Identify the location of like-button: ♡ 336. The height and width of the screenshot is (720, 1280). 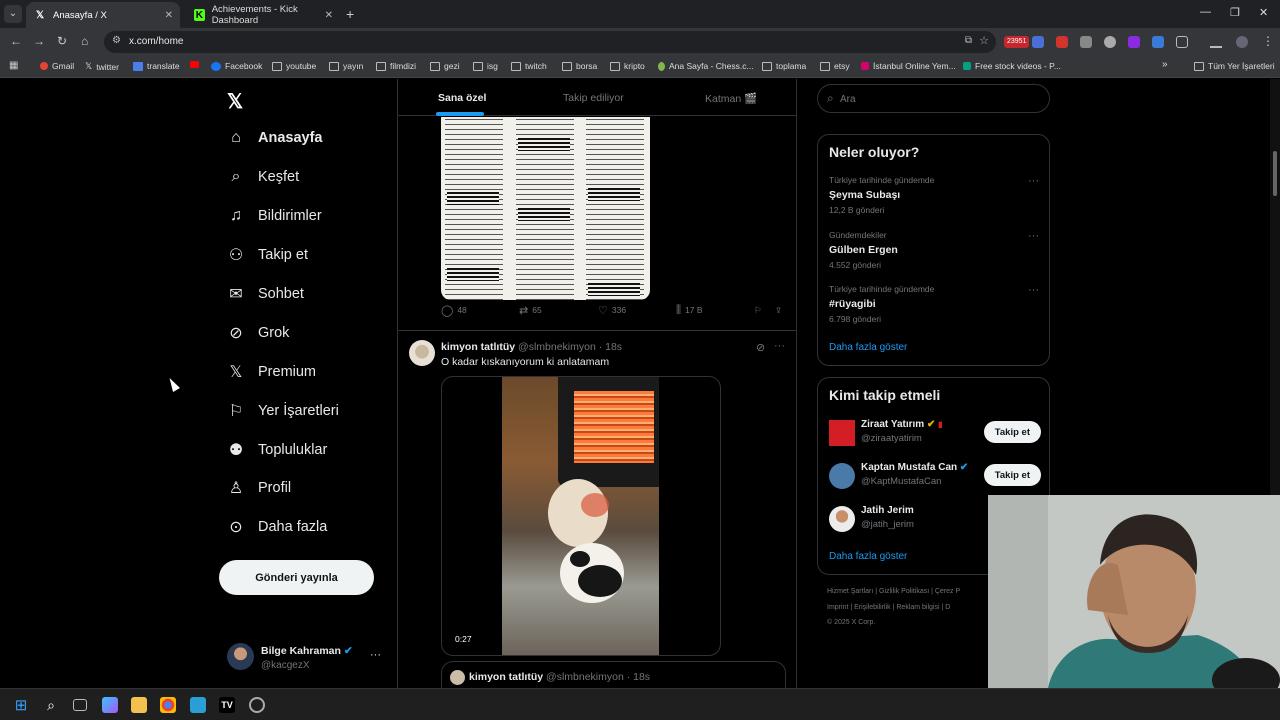
(612, 310).